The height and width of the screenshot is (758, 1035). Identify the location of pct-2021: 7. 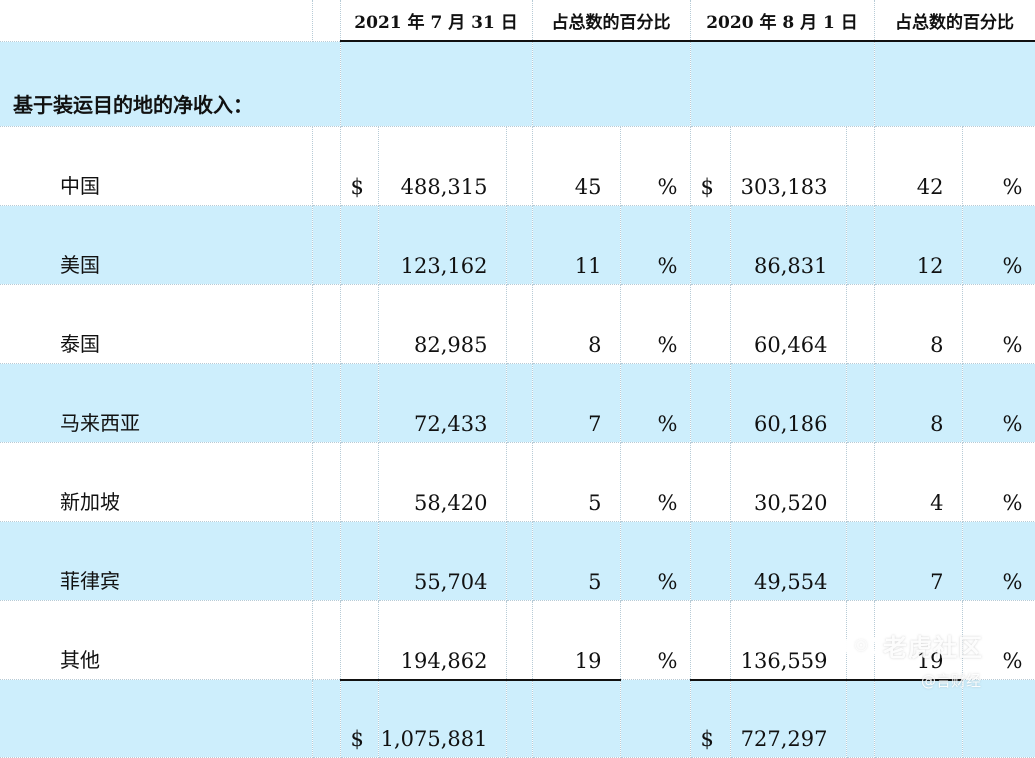
(576, 403).